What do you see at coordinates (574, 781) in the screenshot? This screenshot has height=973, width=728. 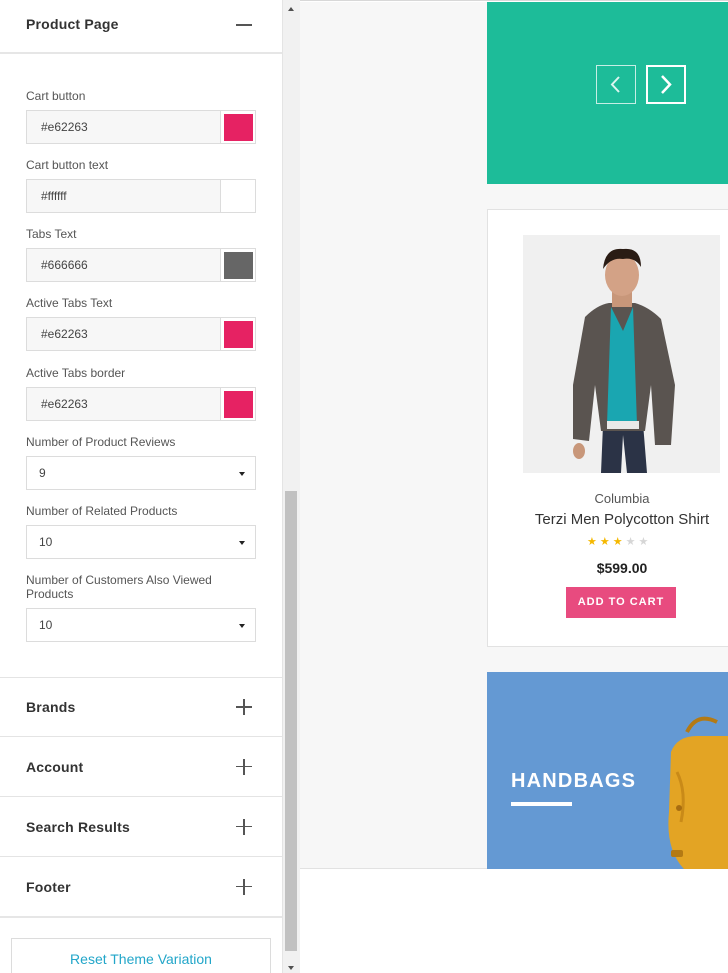 I see `banner-title: HANDBAGS` at bounding box center [574, 781].